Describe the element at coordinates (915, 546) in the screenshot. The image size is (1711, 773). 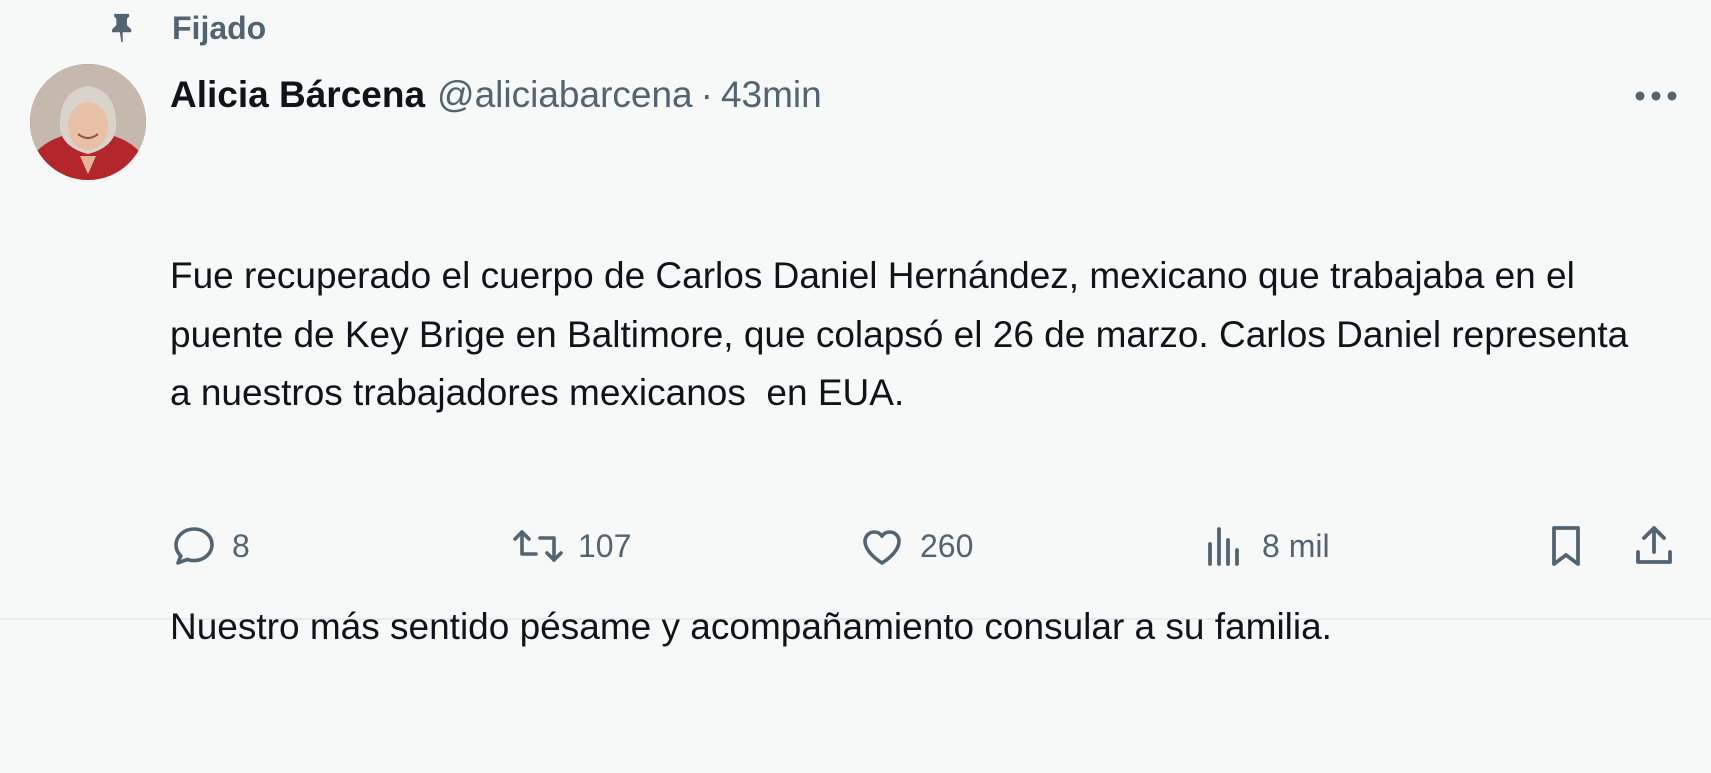
I see `like-button: 260` at that location.